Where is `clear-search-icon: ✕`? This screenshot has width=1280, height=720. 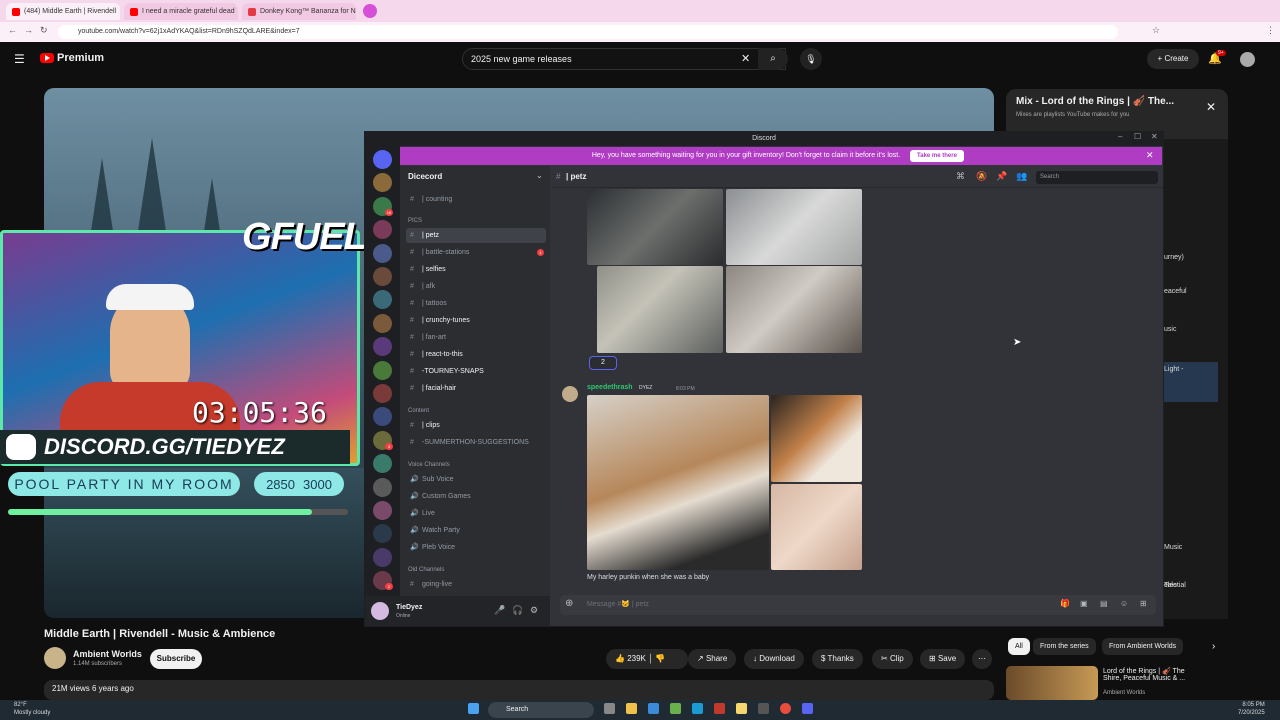
clear-search-icon: ✕ is located at coordinates (745, 58).